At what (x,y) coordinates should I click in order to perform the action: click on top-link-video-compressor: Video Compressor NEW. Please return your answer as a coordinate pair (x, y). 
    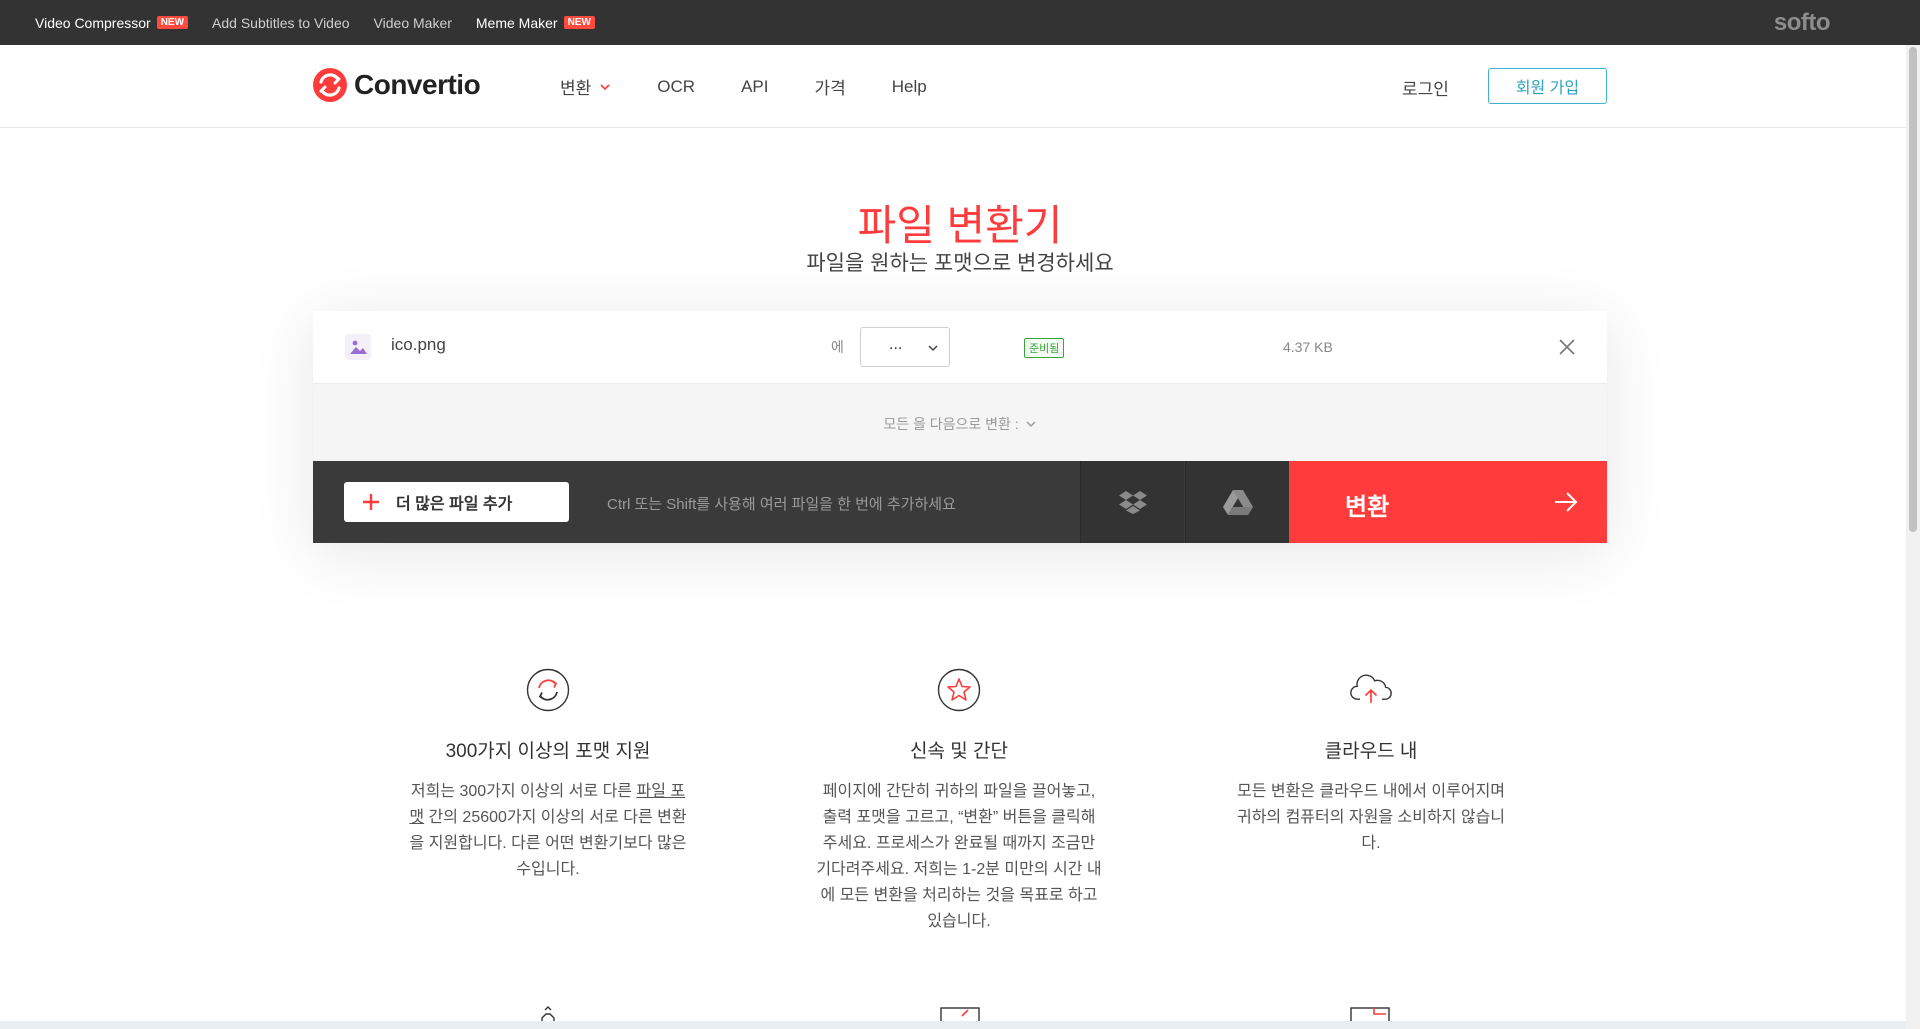
    Looking at the image, I should click on (112, 22).